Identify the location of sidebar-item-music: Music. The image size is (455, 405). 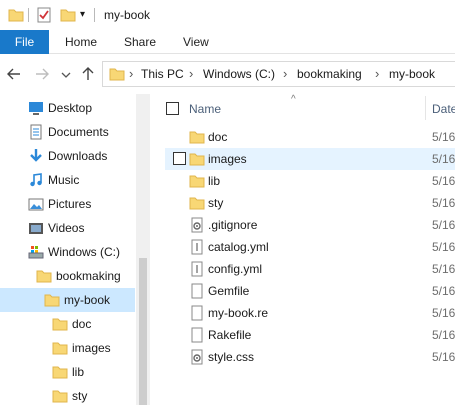
(67, 180).